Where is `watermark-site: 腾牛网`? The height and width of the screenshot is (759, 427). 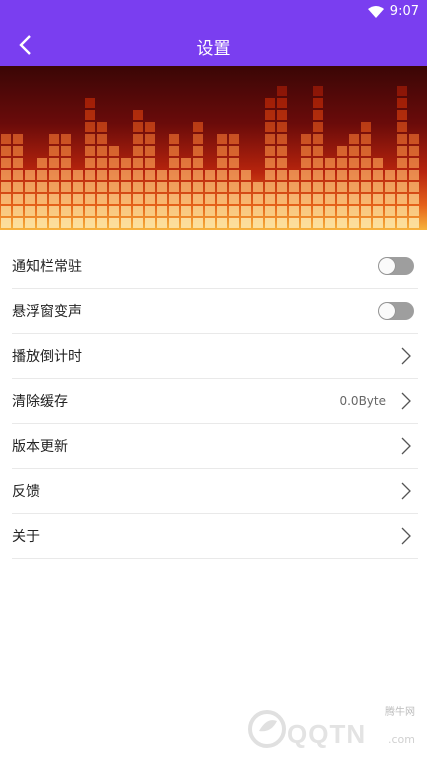
watermark-site: 腾牛网 is located at coordinates (400, 712).